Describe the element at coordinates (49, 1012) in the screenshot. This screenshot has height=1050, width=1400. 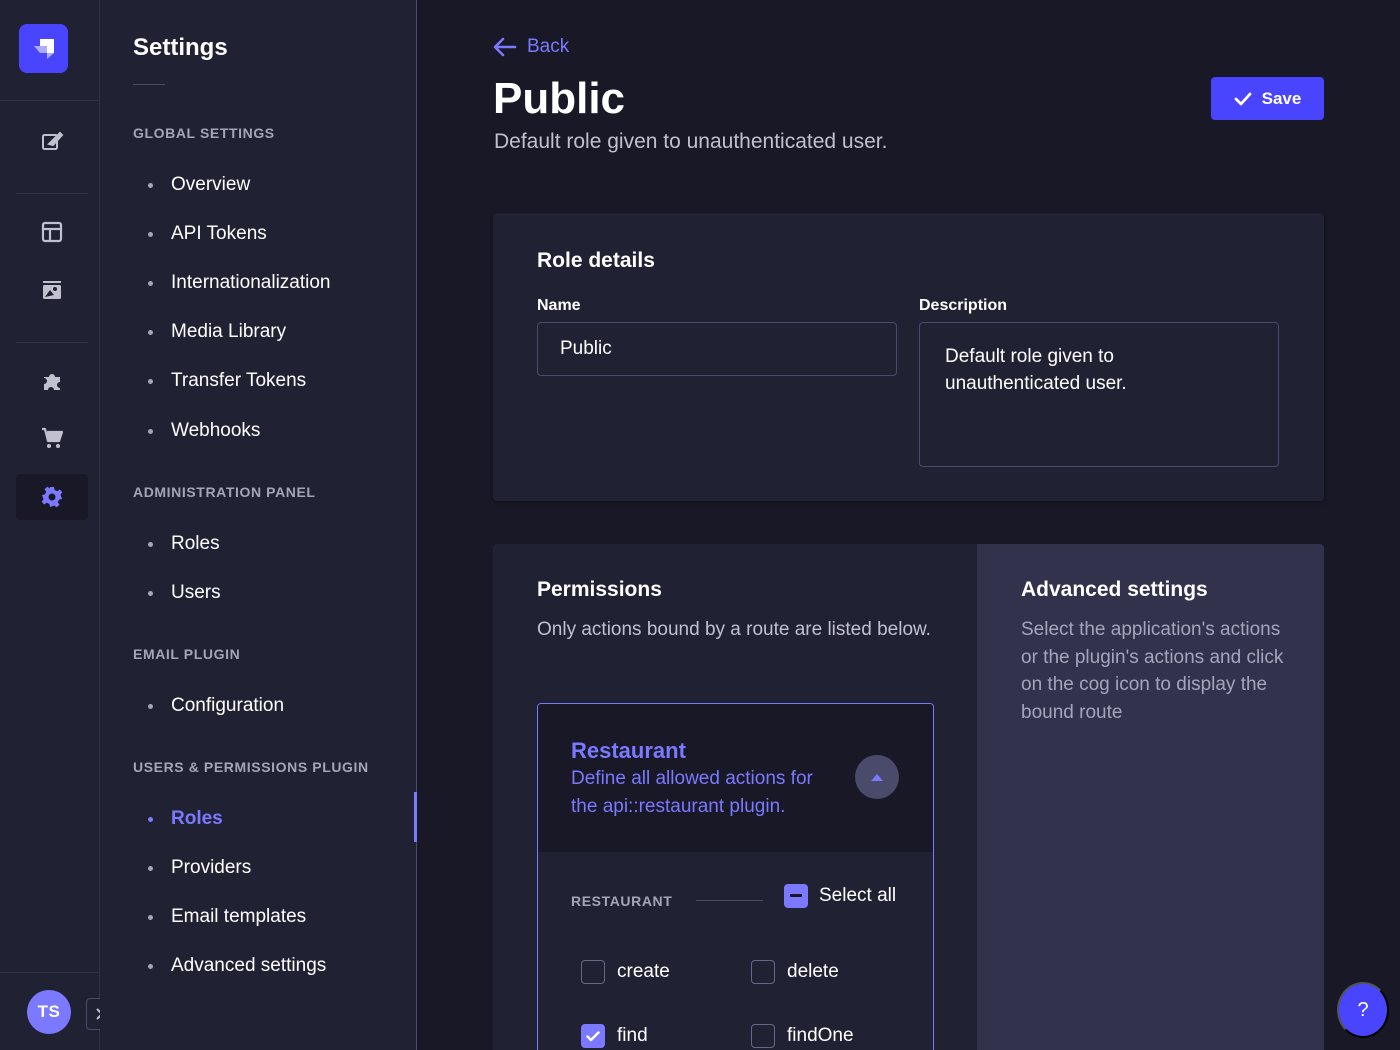
I see `user-avatar: TS` at that location.